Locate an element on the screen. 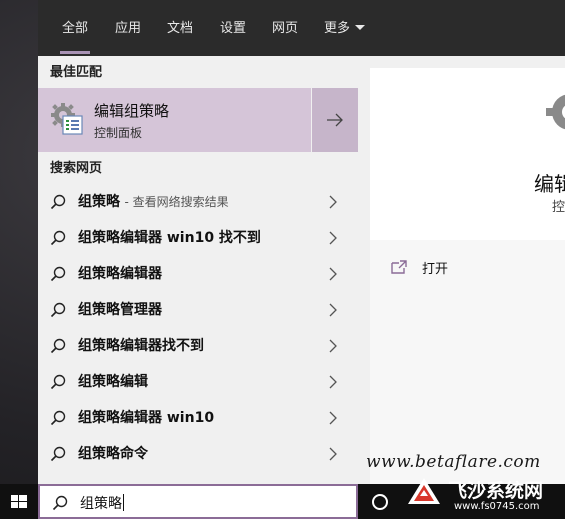 This screenshot has height=519, width=565. expand-preview-button is located at coordinates (334, 120).